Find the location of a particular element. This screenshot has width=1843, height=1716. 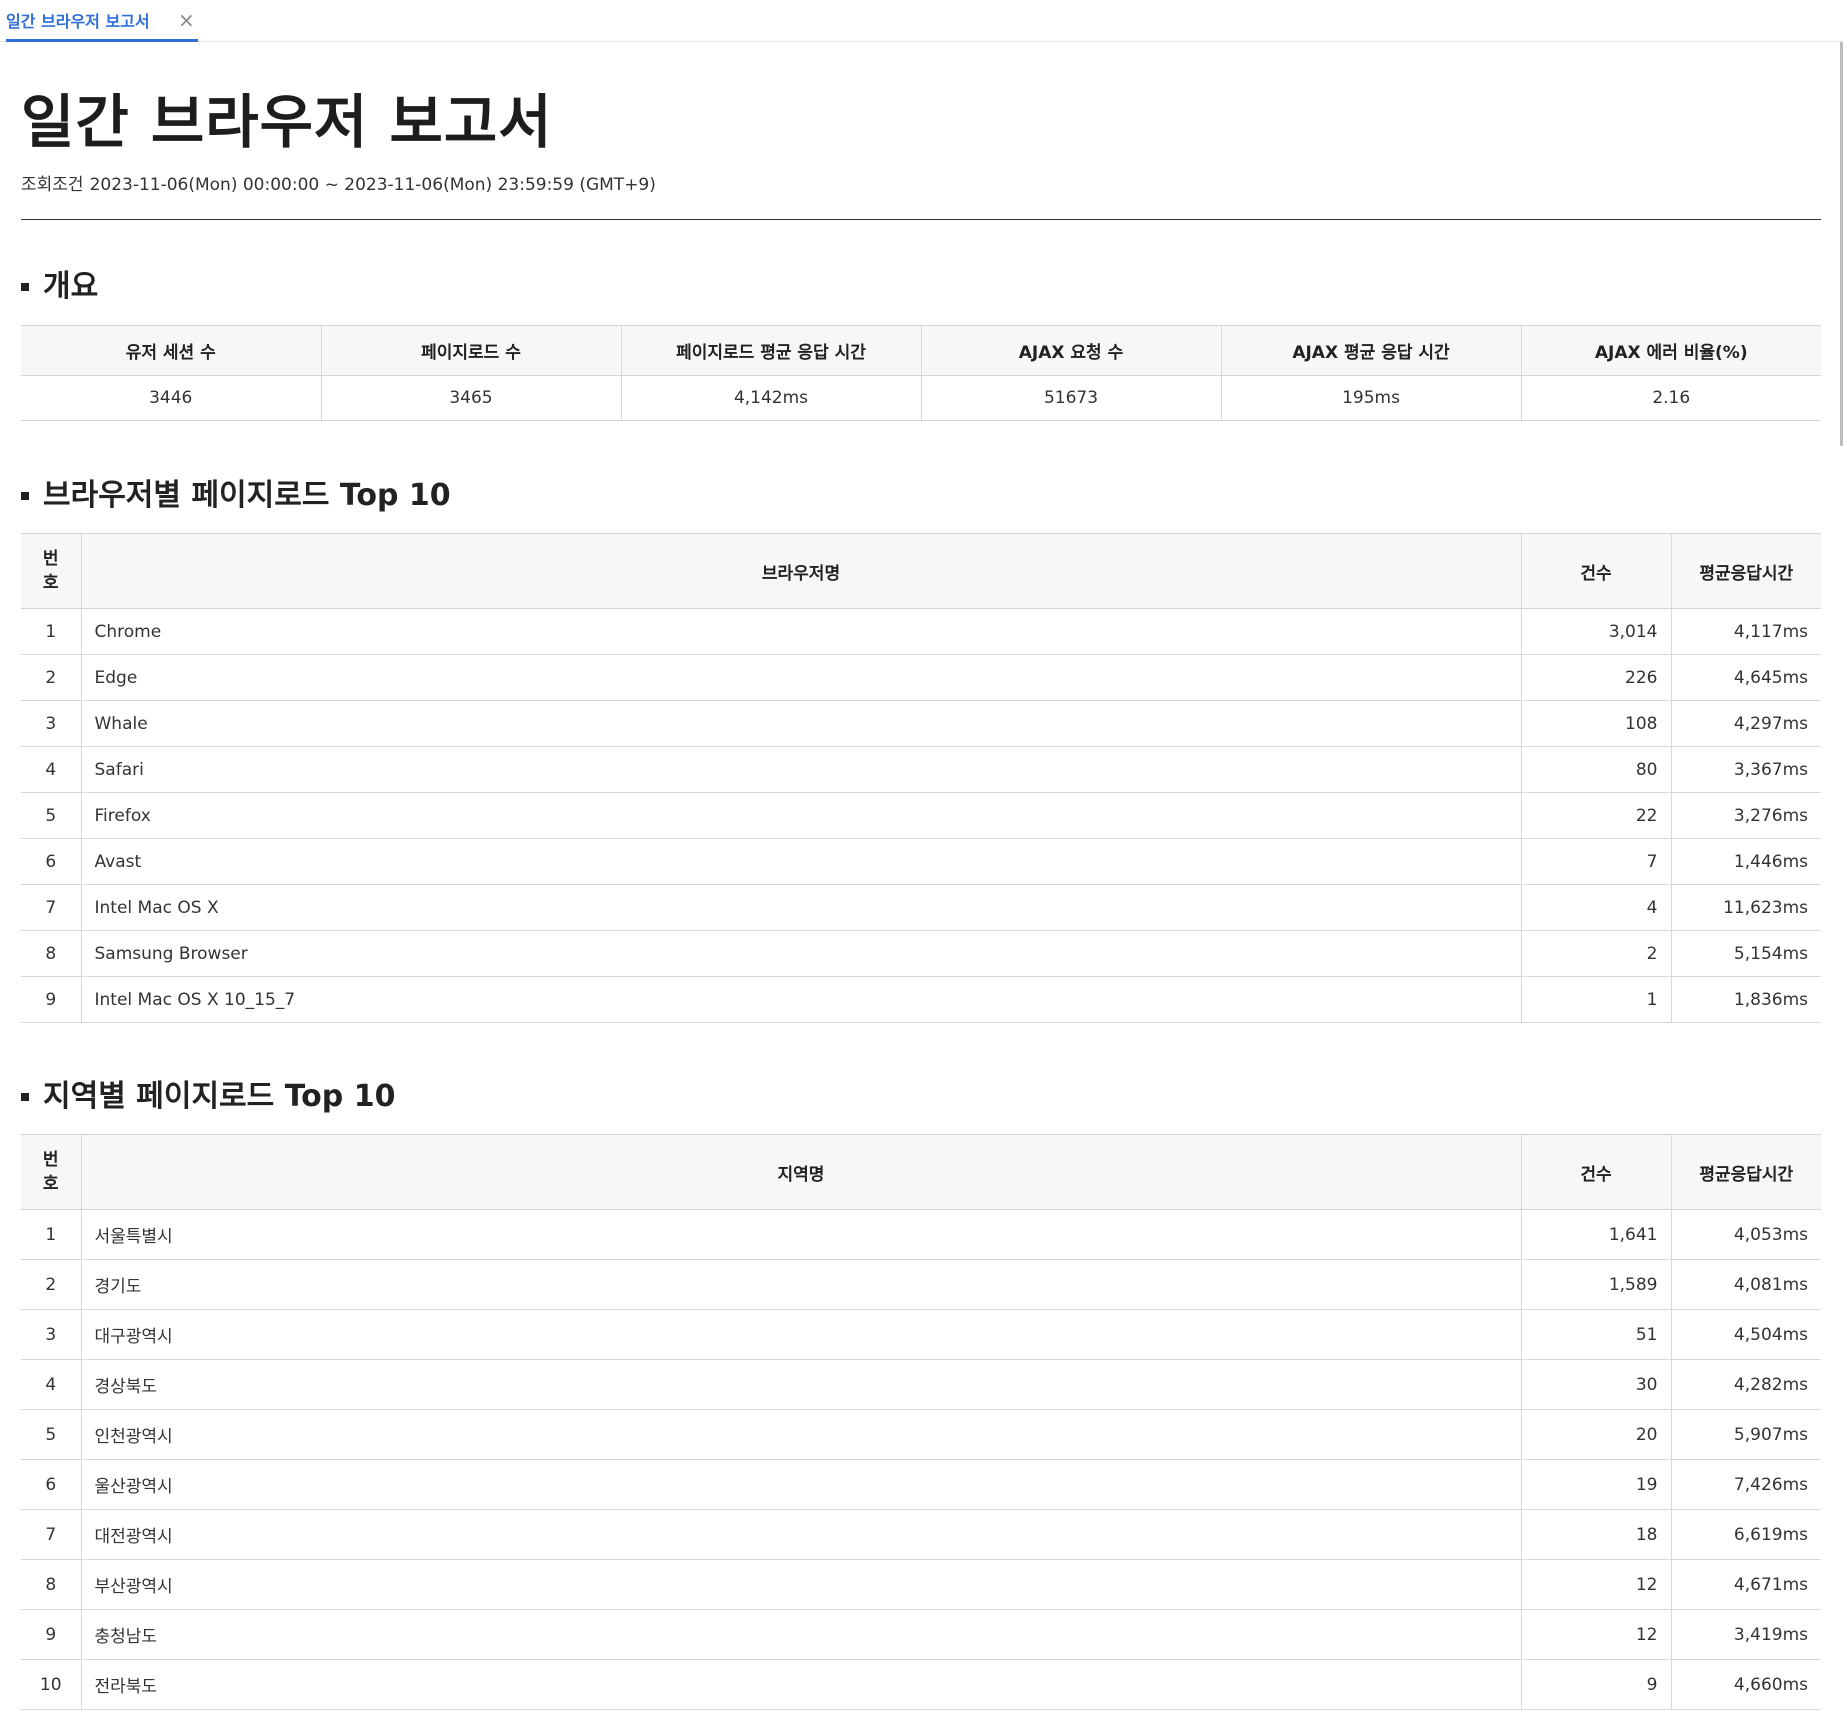

table-cell: 4,142ms is located at coordinates (770, 398).